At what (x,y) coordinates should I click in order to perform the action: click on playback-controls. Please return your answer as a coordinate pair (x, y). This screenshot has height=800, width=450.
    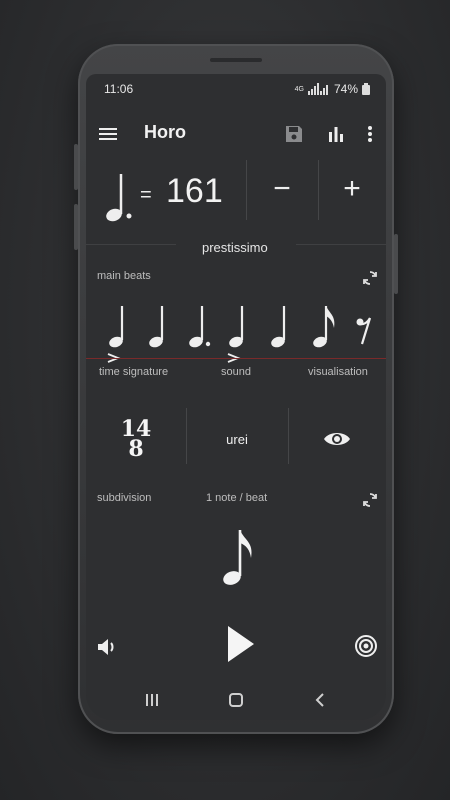
    Looking at the image, I should click on (236, 647).